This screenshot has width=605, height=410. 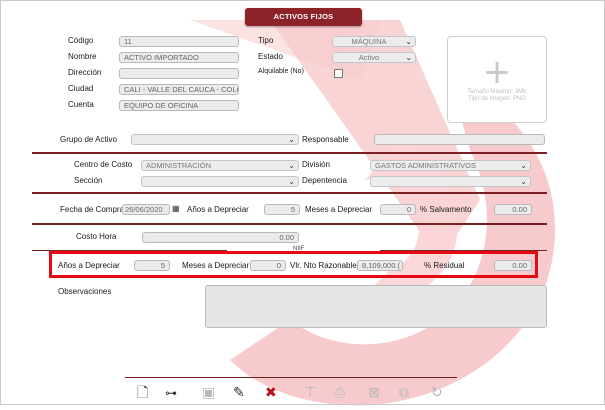 I want to click on ciudad-label: Ciudad, so click(x=81, y=88).